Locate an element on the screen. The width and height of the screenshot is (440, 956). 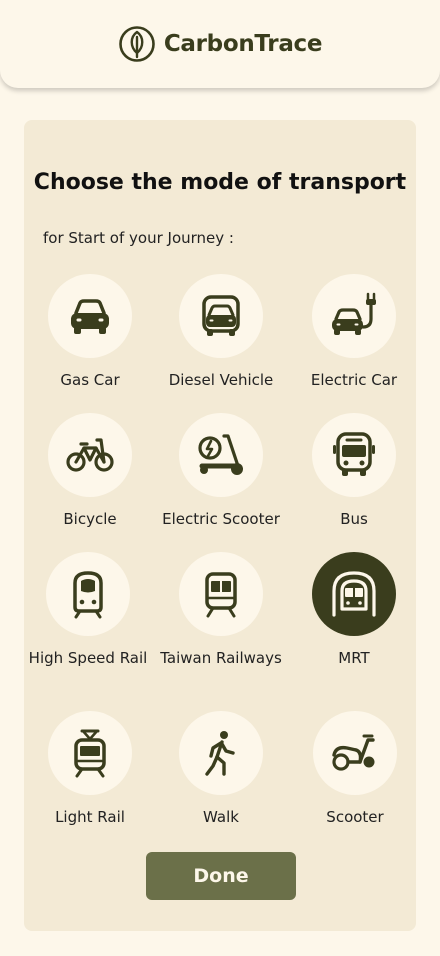
option-label: Scooter is located at coordinates (355, 817).